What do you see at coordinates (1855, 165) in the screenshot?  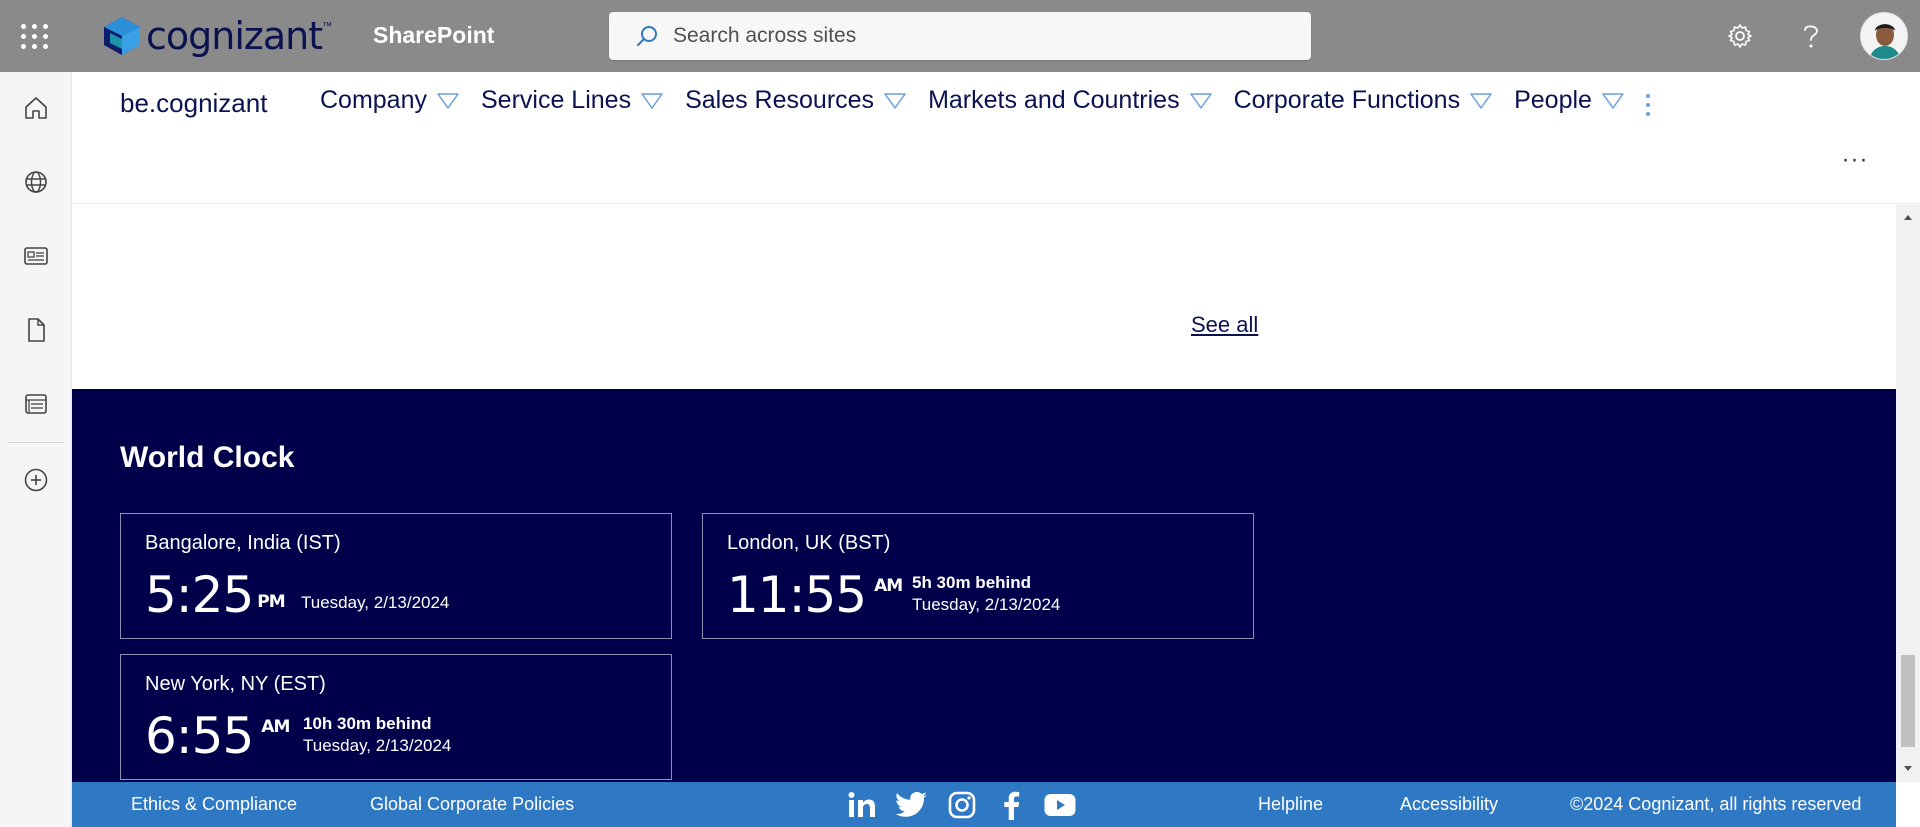 I see `site-actions-ellipsis-icon: ···` at bounding box center [1855, 165].